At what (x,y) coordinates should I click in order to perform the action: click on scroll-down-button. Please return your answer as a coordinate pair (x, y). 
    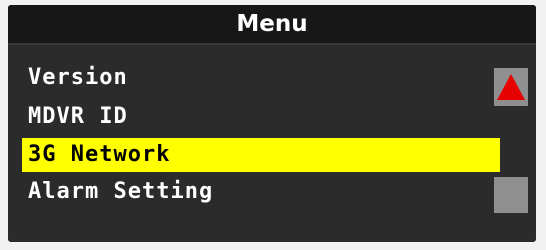
    Looking at the image, I should click on (511, 195).